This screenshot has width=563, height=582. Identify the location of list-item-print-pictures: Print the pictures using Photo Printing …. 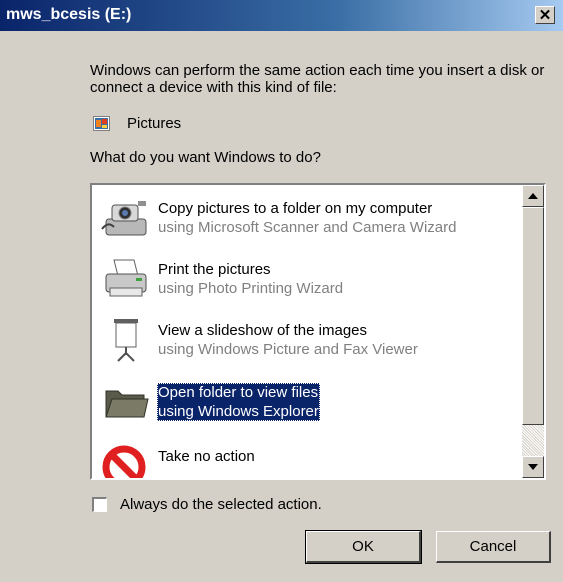
(309, 276).